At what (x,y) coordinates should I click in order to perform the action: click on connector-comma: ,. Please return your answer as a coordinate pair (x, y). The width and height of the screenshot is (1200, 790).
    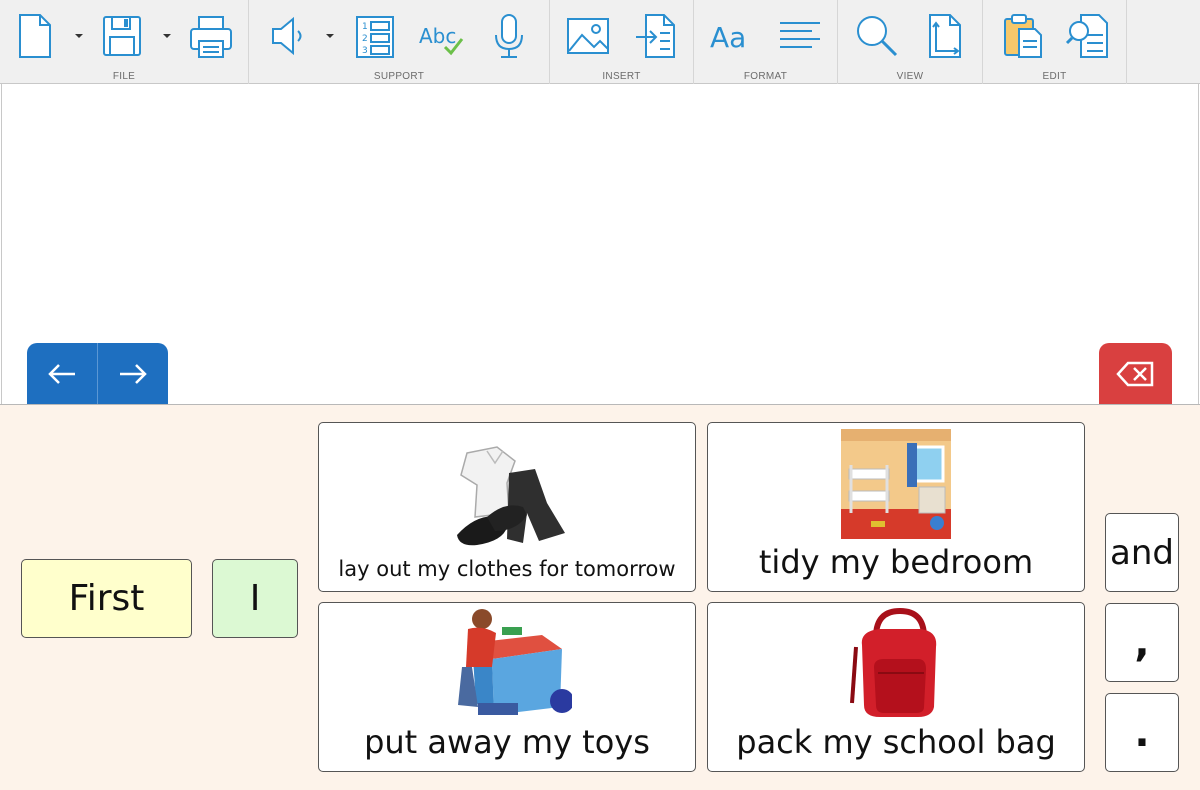
    Looking at the image, I should click on (1142, 642).